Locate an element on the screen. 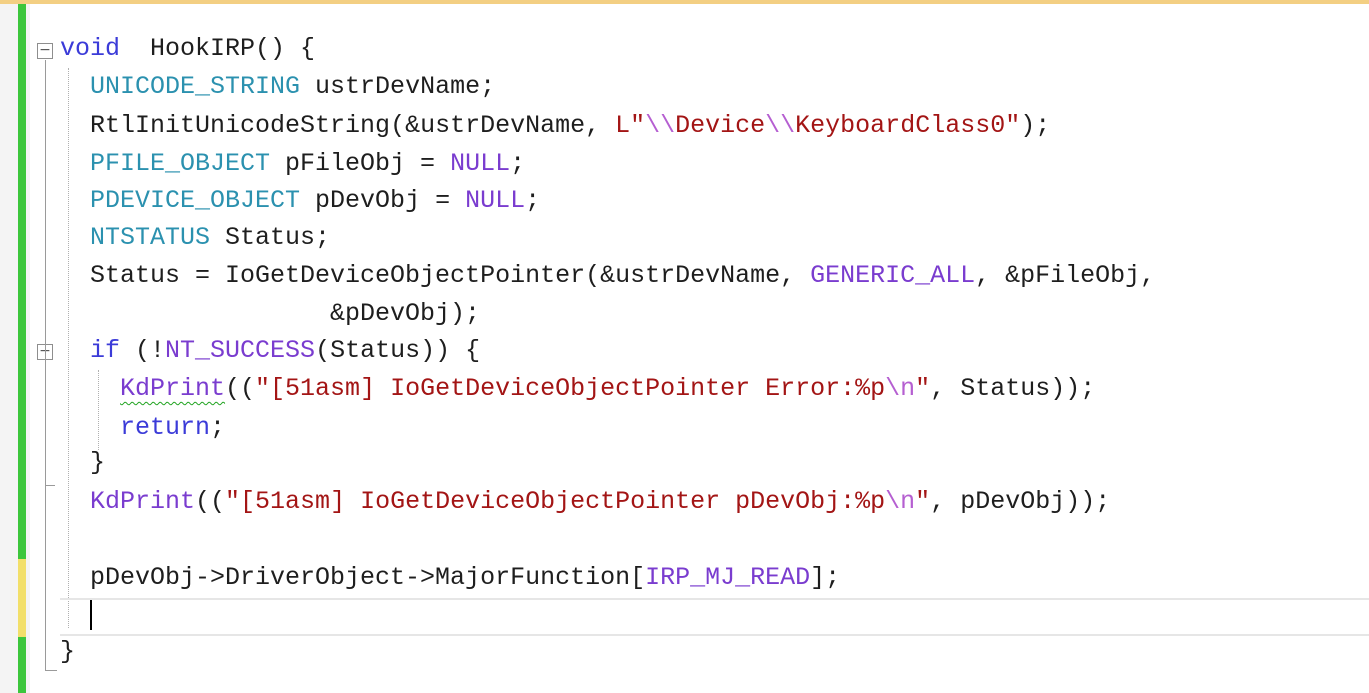 The height and width of the screenshot is (693, 1369). code-token: ]; is located at coordinates (825, 577).